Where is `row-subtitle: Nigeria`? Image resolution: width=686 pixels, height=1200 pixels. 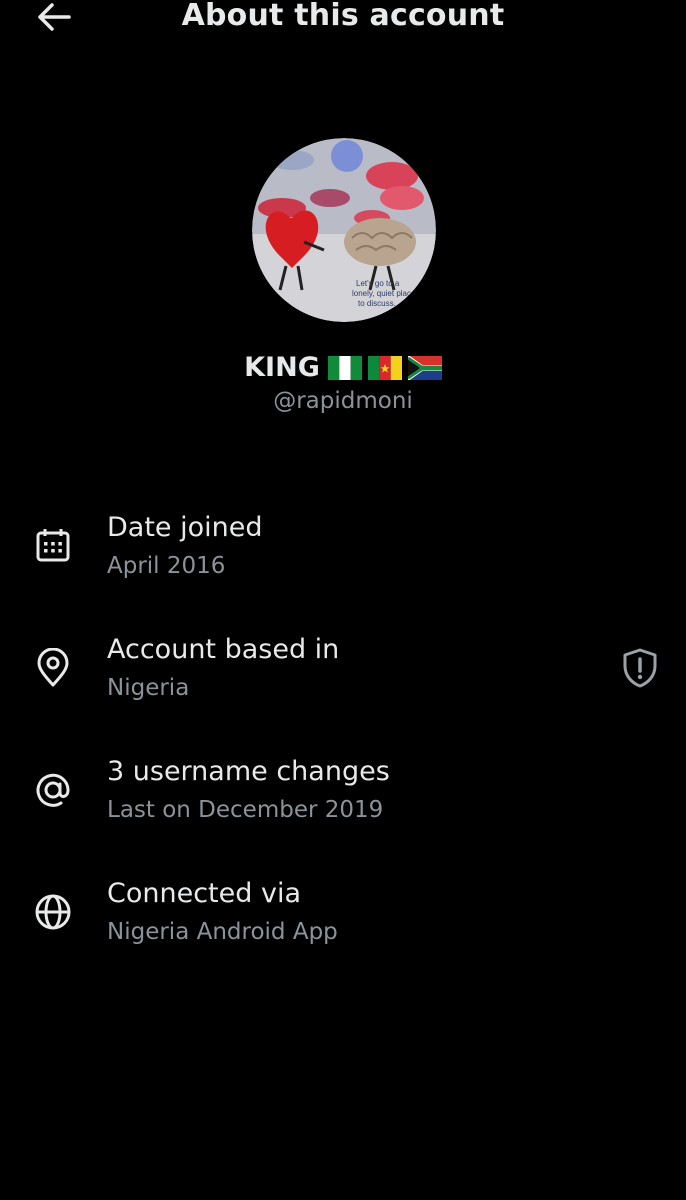 row-subtitle: Nigeria is located at coordinates (148, 688).